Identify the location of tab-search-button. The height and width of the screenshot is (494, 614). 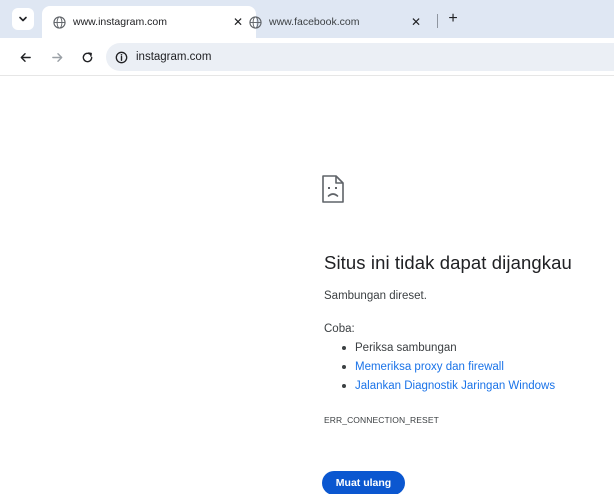
(23, 19).